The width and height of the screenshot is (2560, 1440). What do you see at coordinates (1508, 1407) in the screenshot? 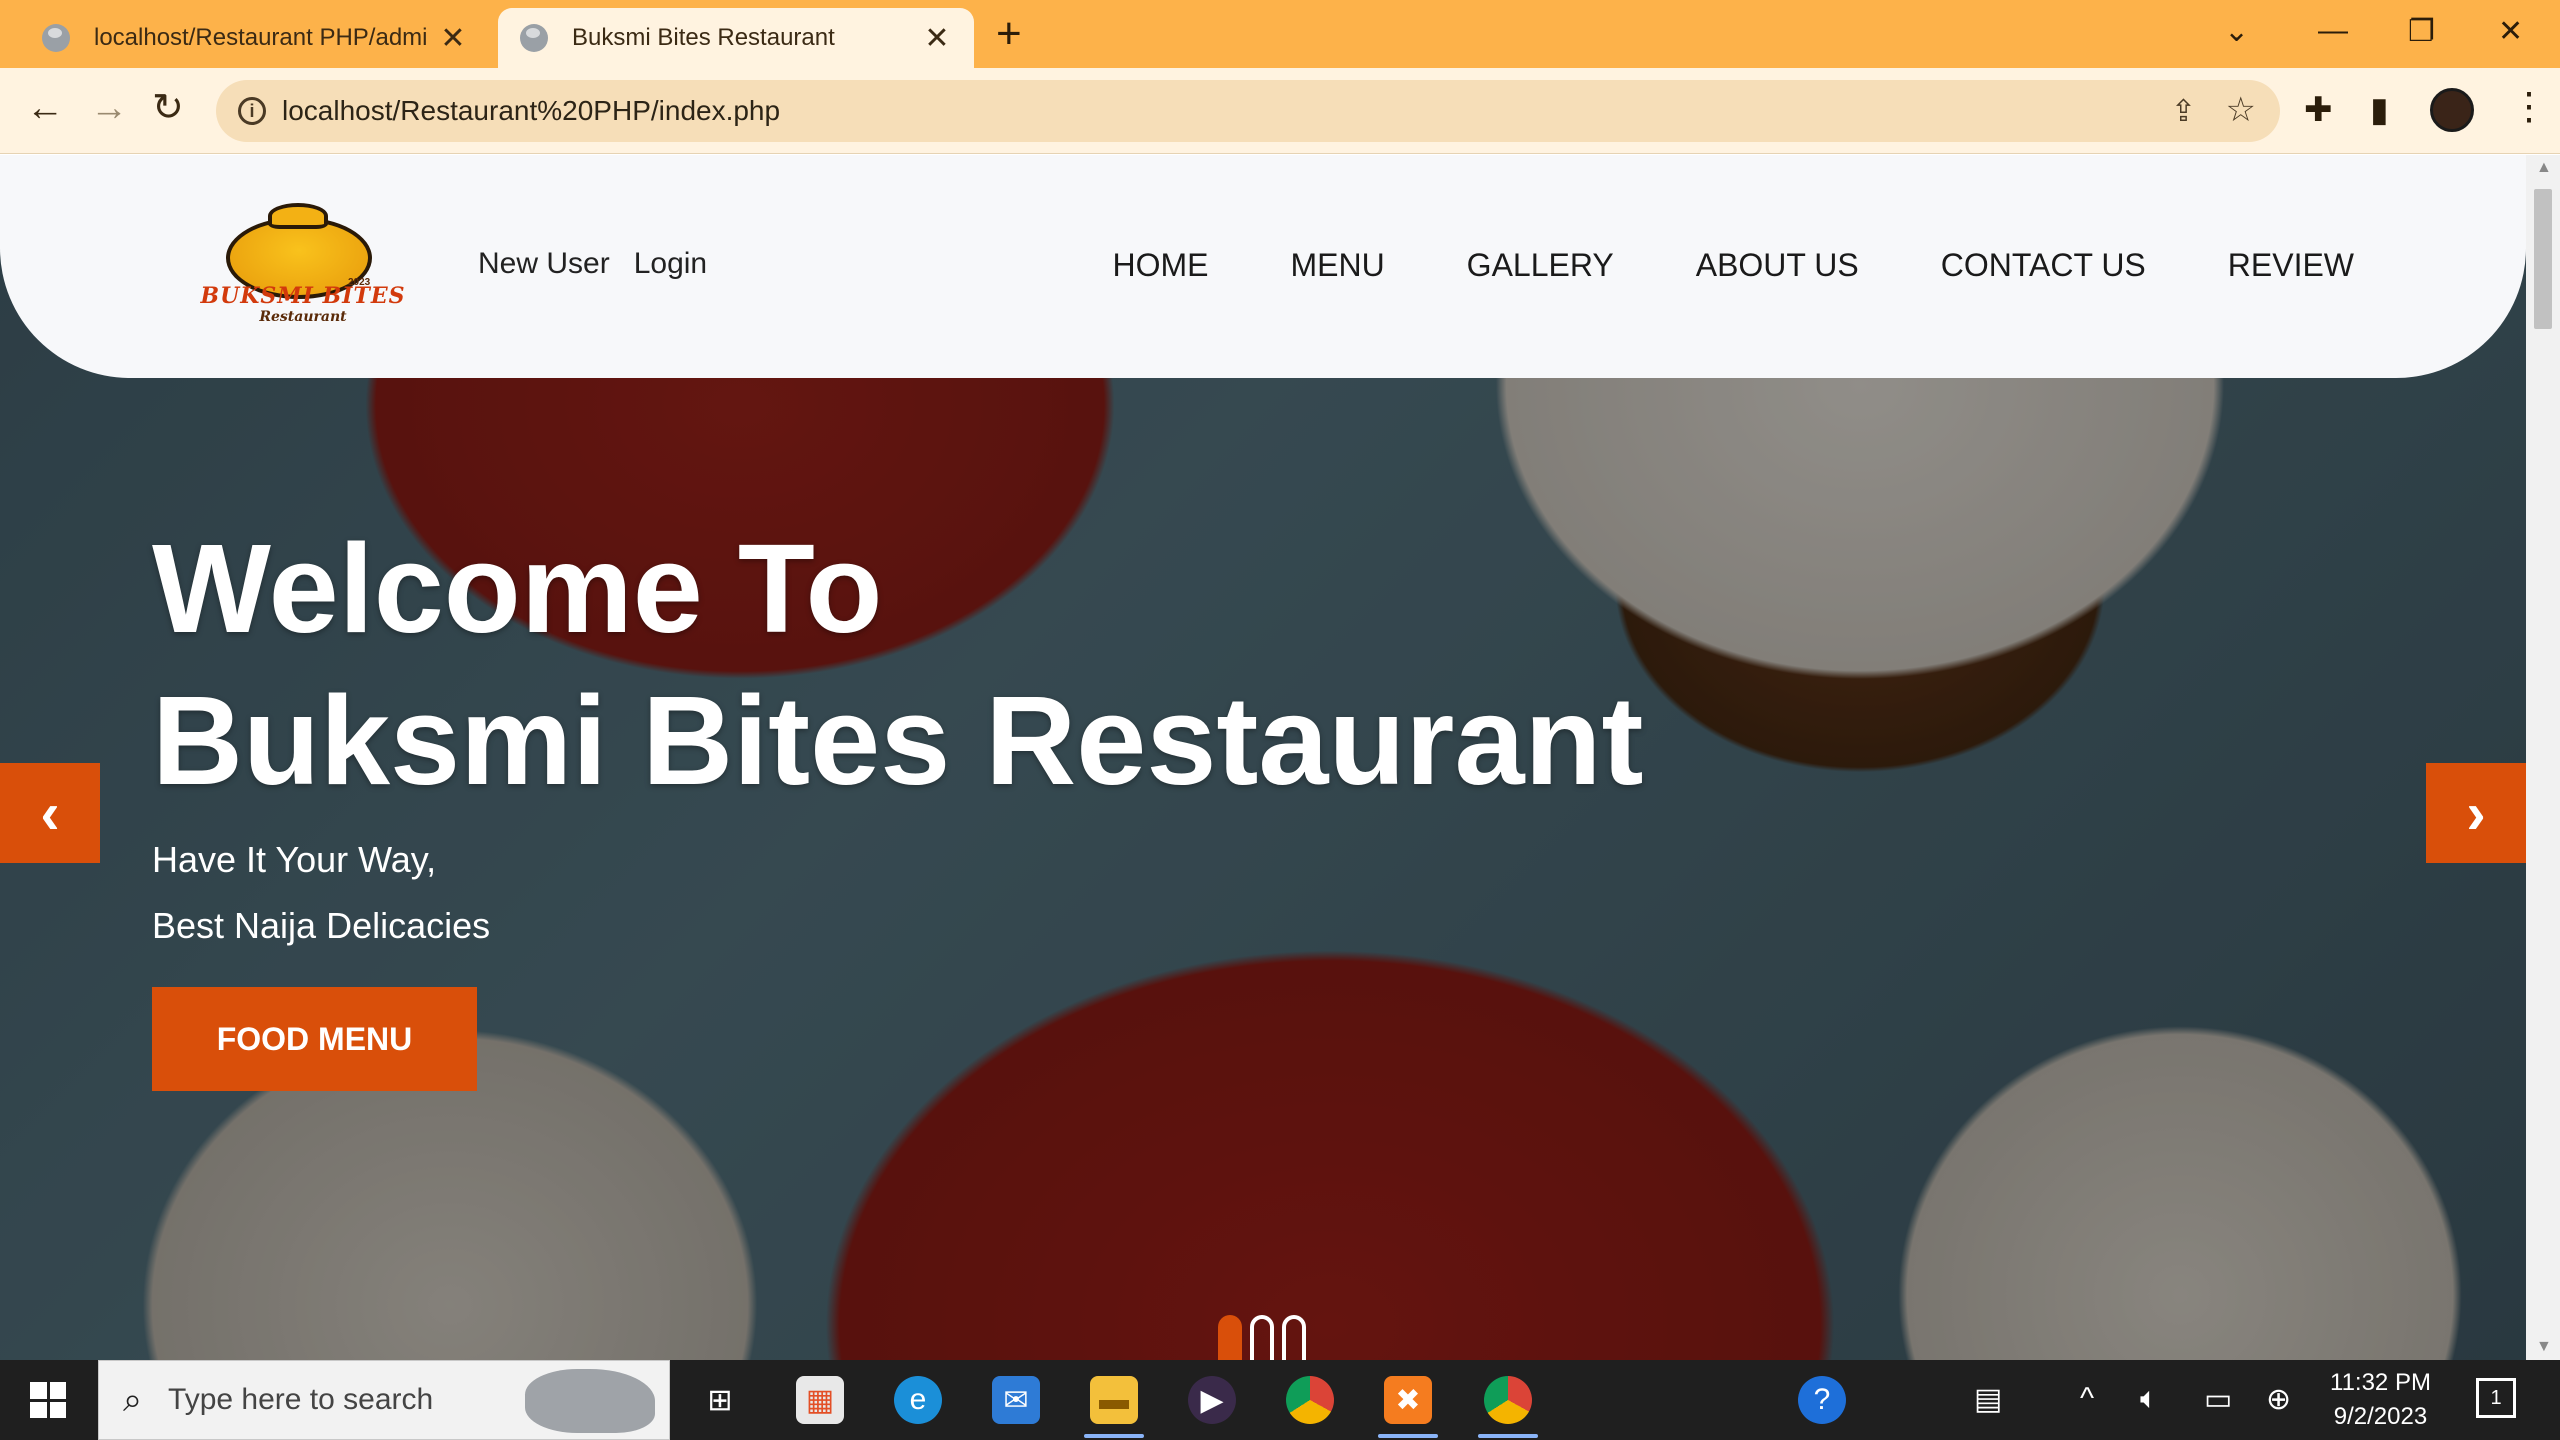
I see `chrome-profile-icon` at bounding box center [1508, 1407].